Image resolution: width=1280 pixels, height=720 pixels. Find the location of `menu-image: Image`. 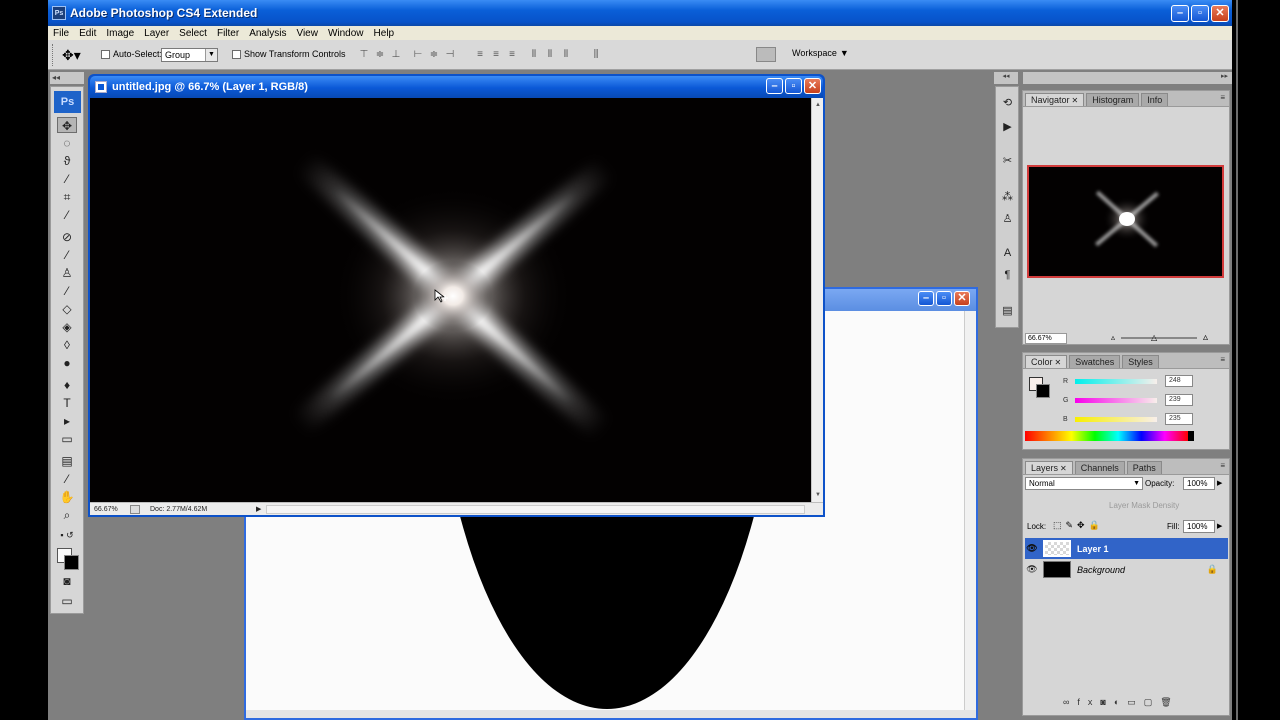

menu-image: Image is located at coordinates (120, 33).